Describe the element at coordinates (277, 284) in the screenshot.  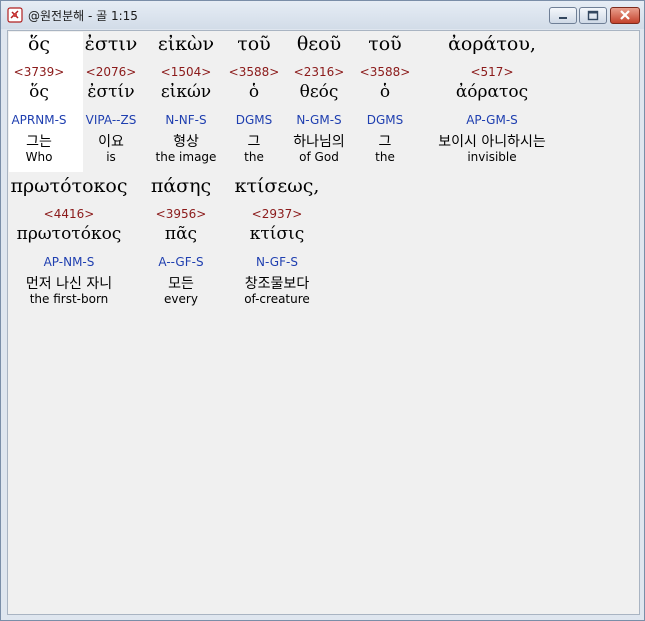
I see `korean-gloss: 창조물보다` at that location.